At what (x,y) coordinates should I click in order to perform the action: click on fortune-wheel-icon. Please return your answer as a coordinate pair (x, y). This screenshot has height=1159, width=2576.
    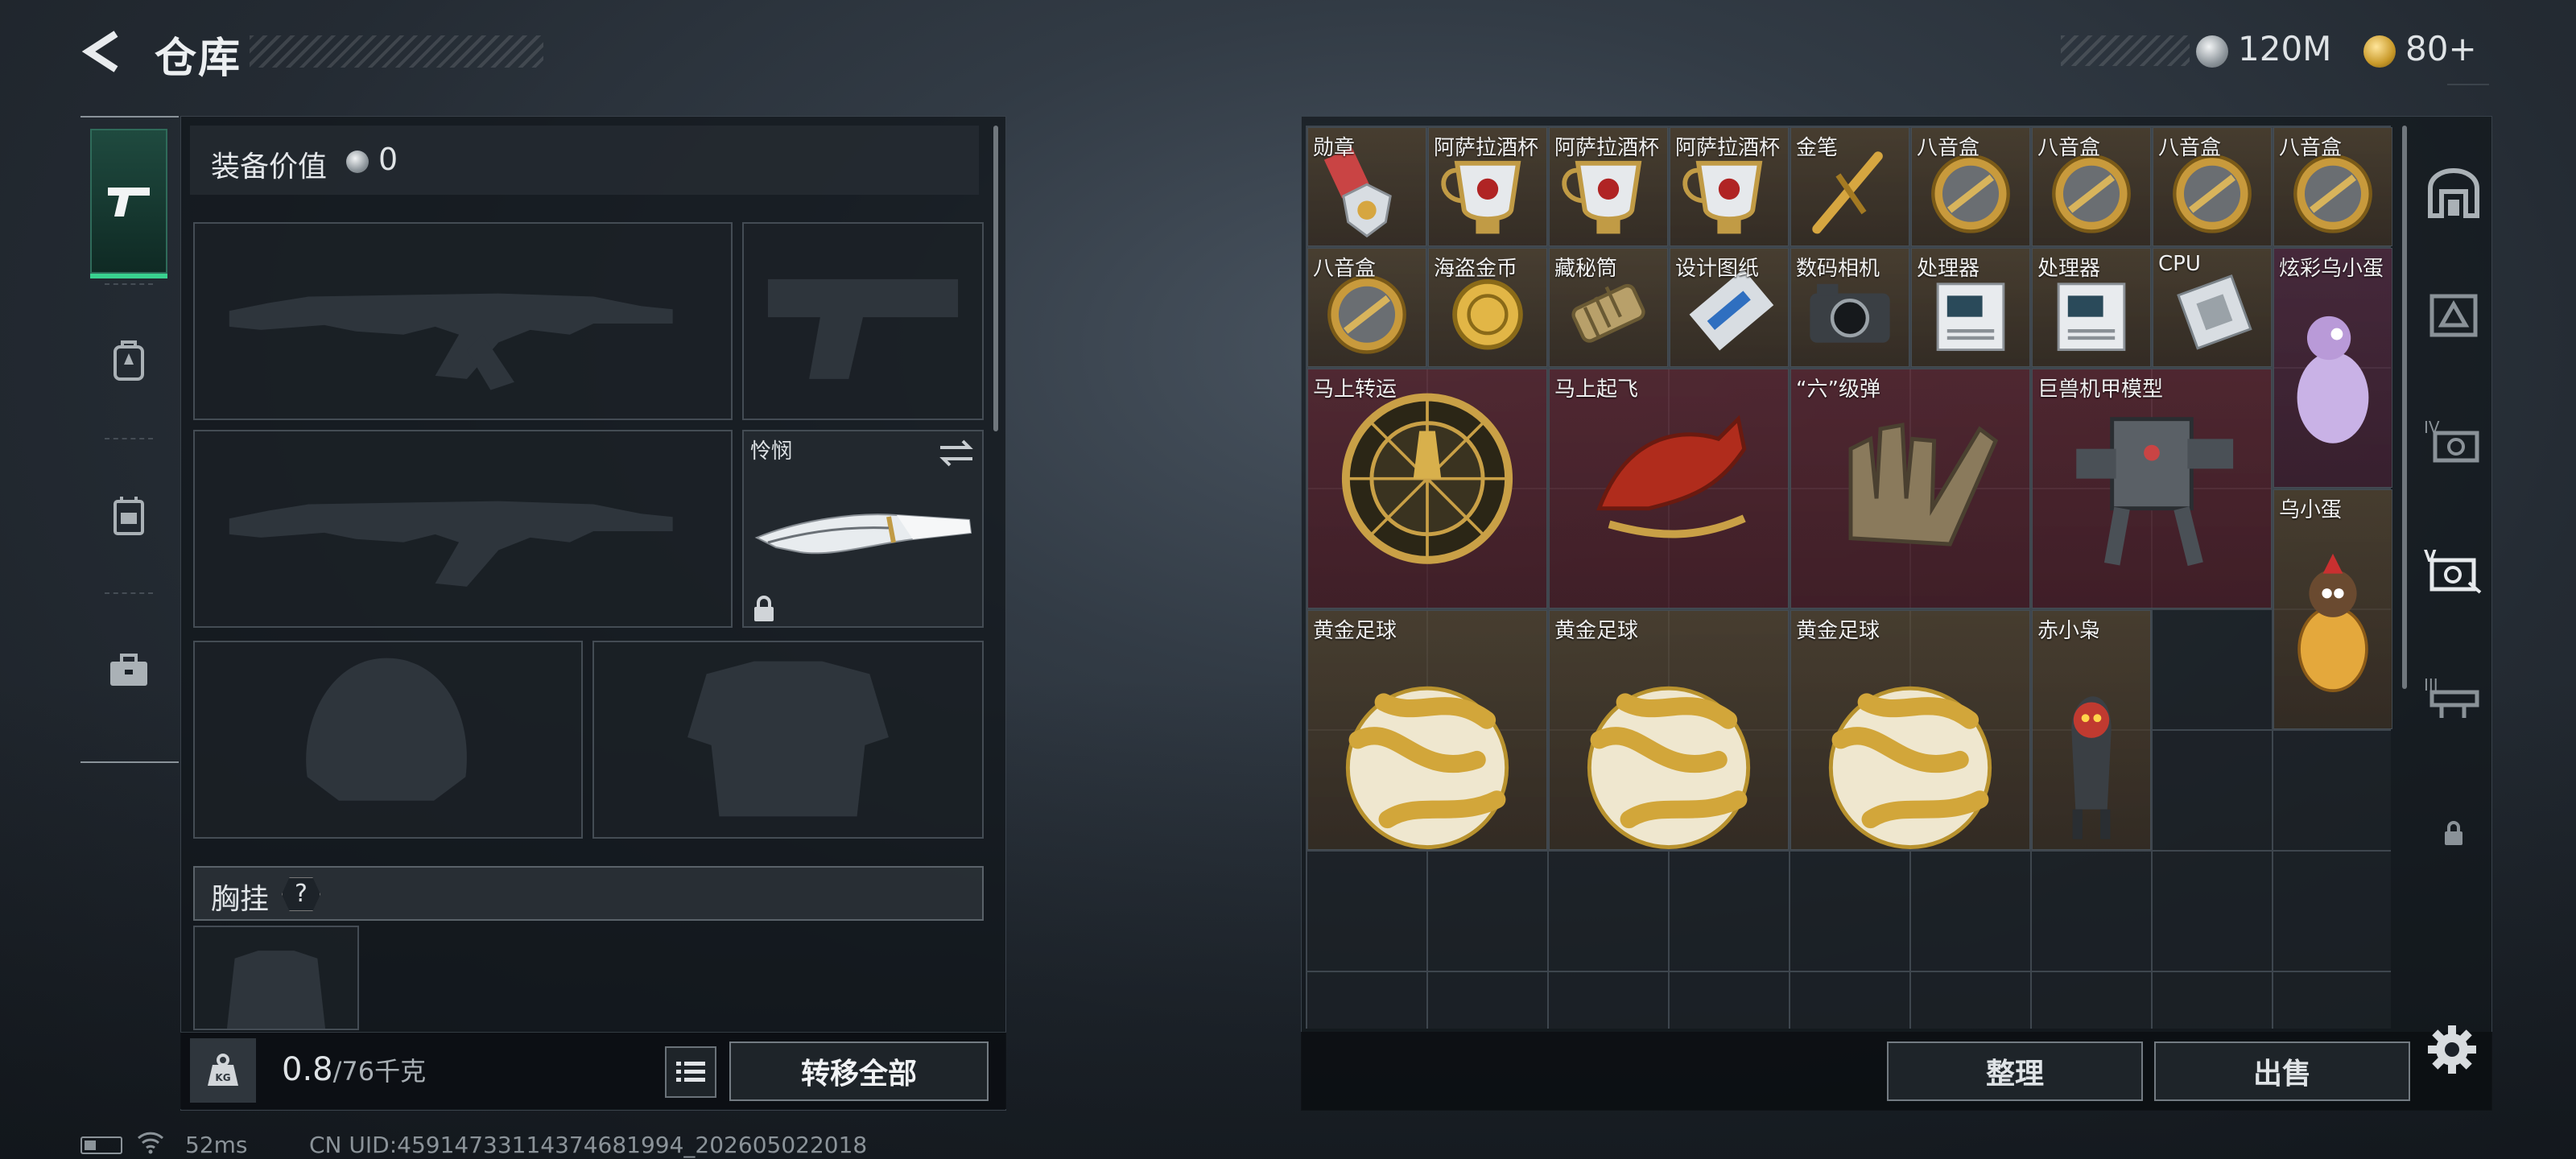
    Looking at the image, I should click on (1427, 478).